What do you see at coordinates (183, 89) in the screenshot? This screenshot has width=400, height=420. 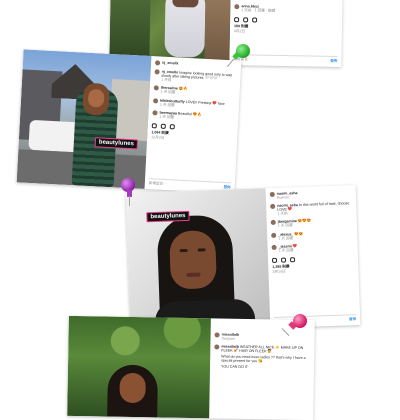 I see `comment-text: 😍🔥` at bounding box center [183, 89].